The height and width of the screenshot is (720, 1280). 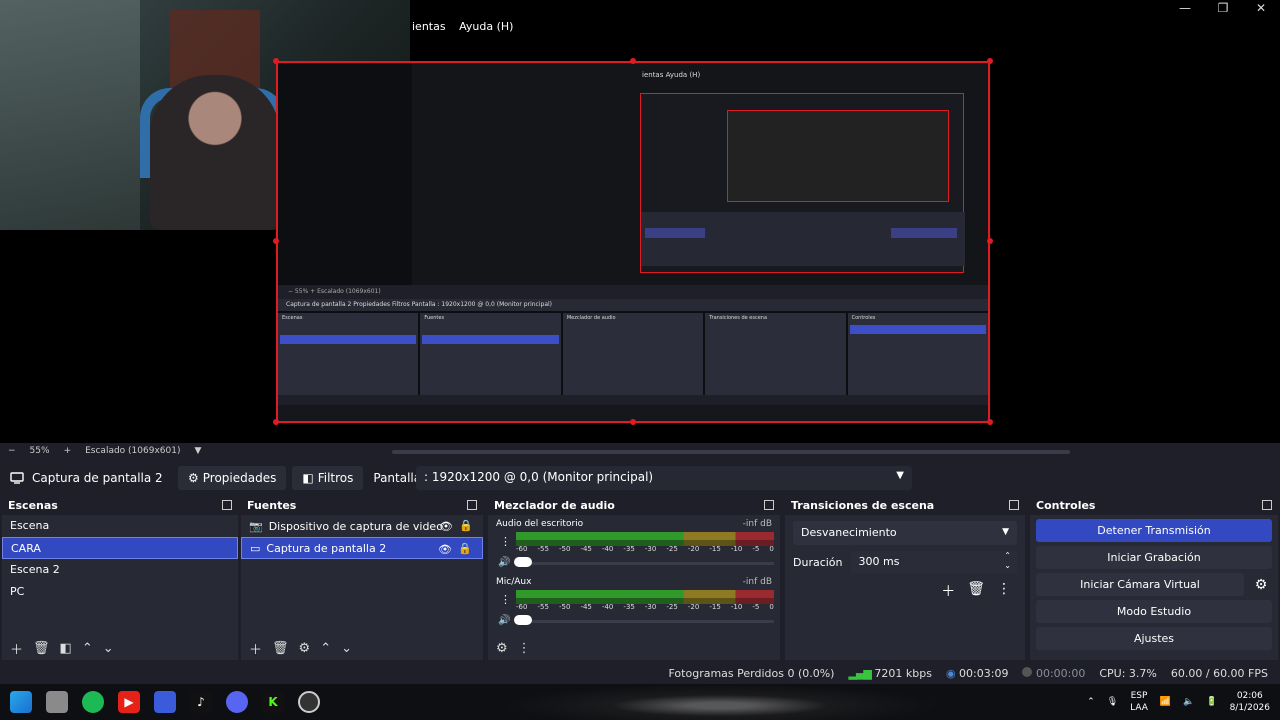 I want to click on filters-label: Filtros, so click(x=335, y=478).